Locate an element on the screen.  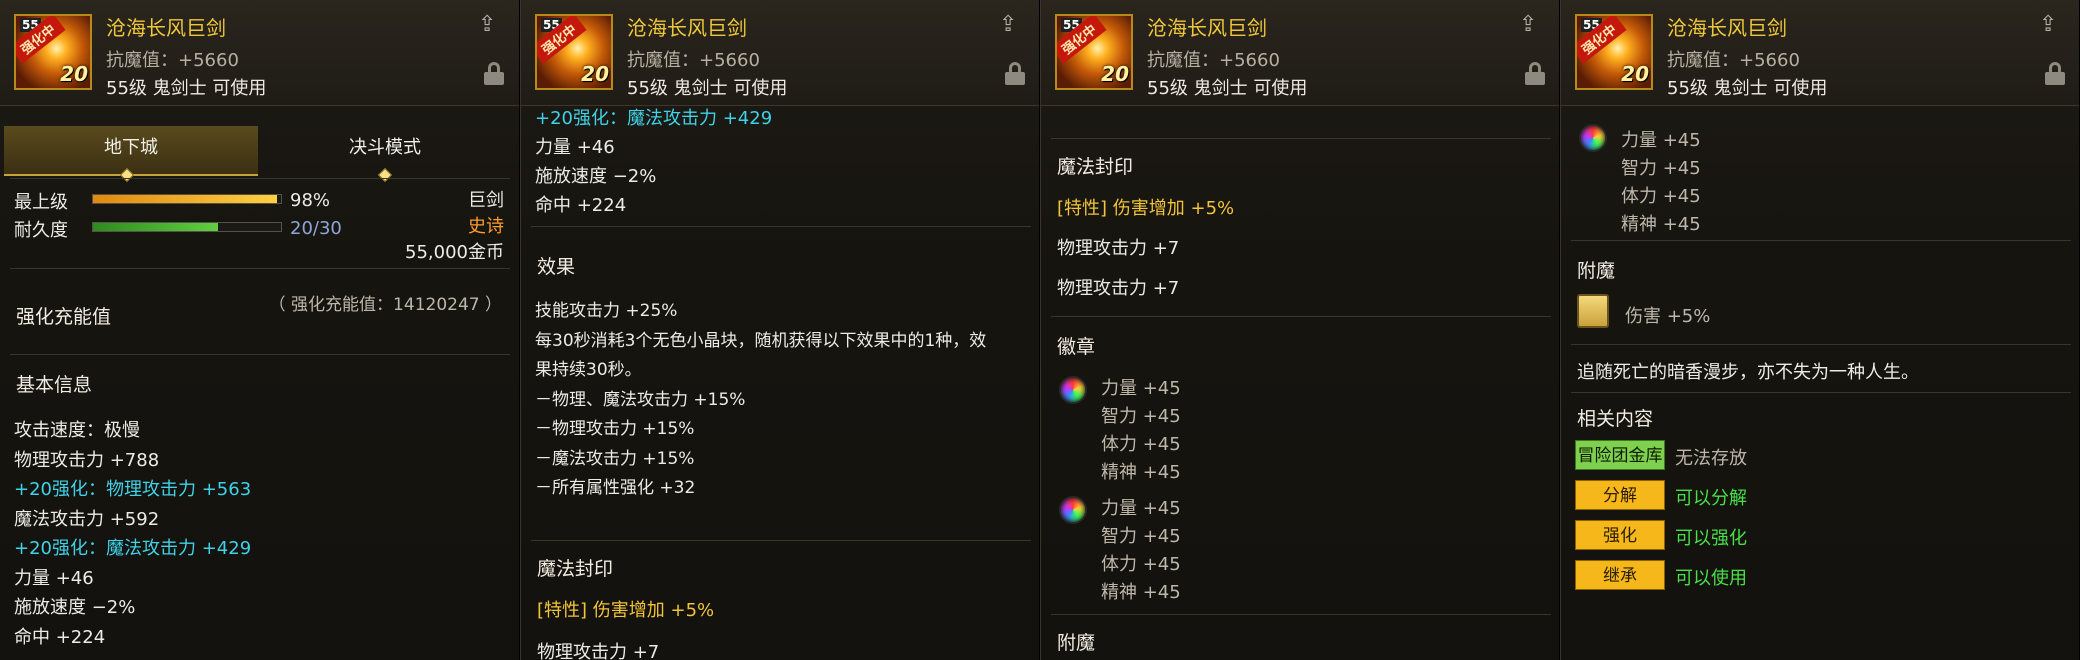
flavor-text: 追随死亡的暗香漫步，亦不失为一种人生。 is located at coordinates (1748, 372).